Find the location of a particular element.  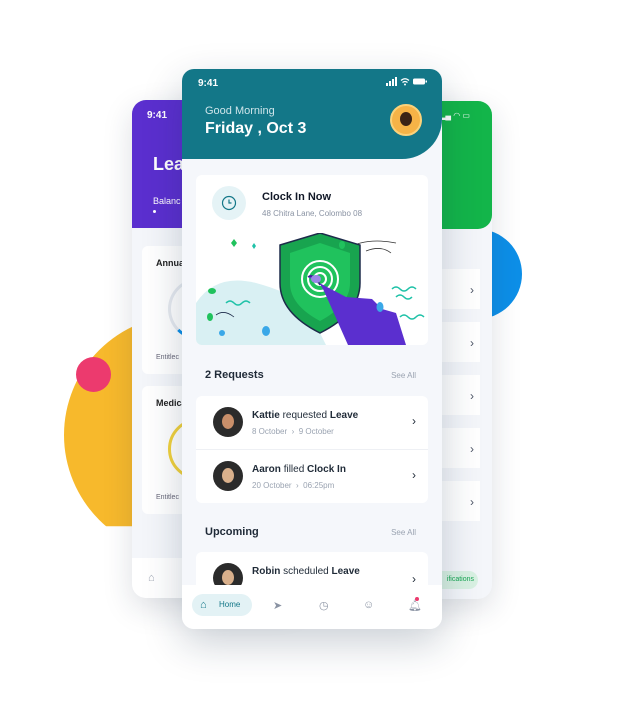

send-icon: ➤ is located at coordinates (277, 605).